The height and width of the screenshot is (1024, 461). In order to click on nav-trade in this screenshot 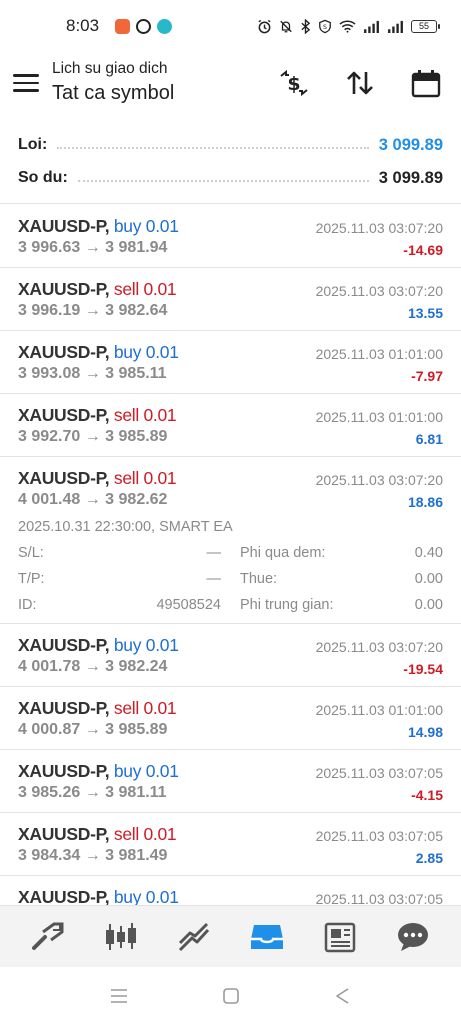, I will do `click(194, 937)`.